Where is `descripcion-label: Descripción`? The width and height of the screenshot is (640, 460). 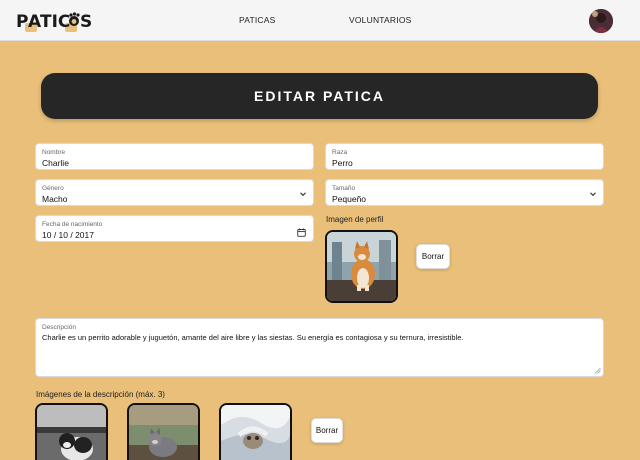 descripcion-label: Descripción is located at coordinates (59, 327).